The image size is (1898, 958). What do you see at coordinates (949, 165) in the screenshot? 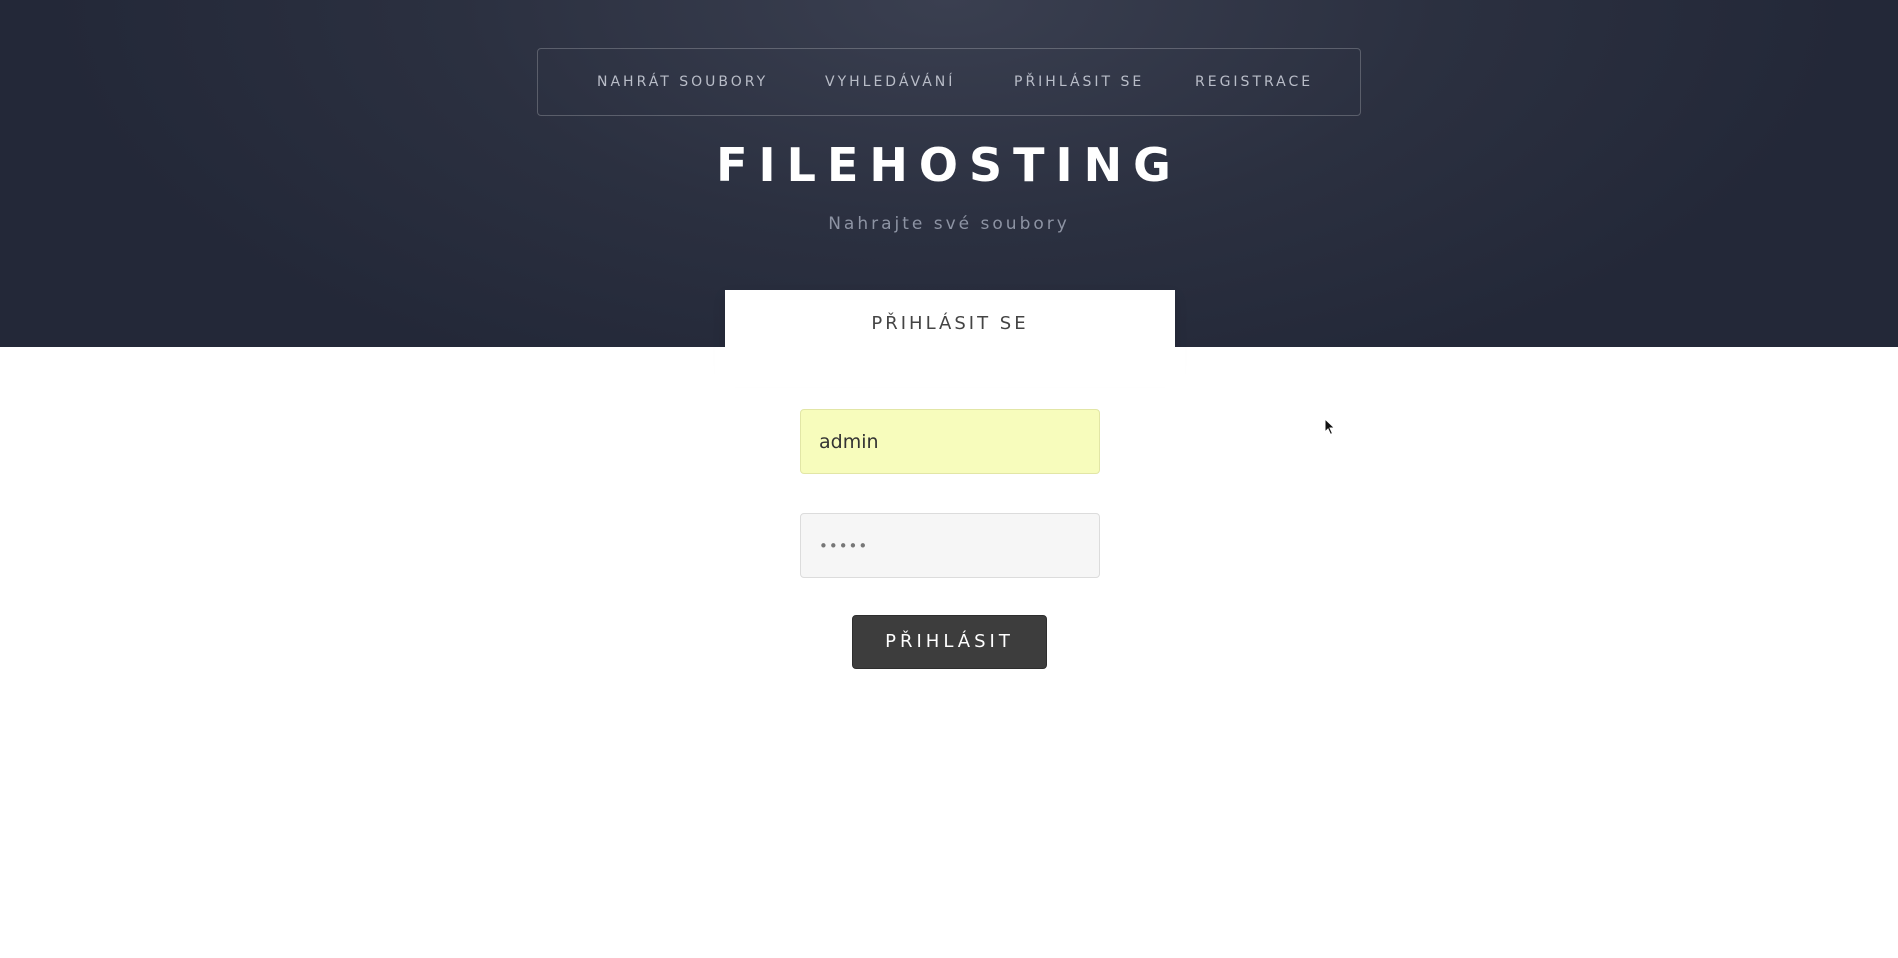
I see `site-logo: FILEHOSTING` at bounding box center [949, 165].